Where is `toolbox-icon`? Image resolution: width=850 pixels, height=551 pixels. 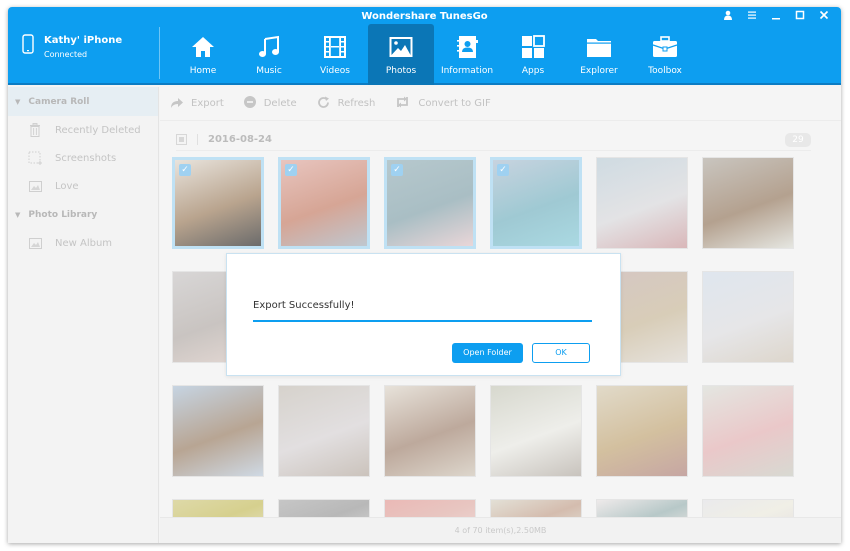 toolbox-icon is located at coordinates (665, 47).